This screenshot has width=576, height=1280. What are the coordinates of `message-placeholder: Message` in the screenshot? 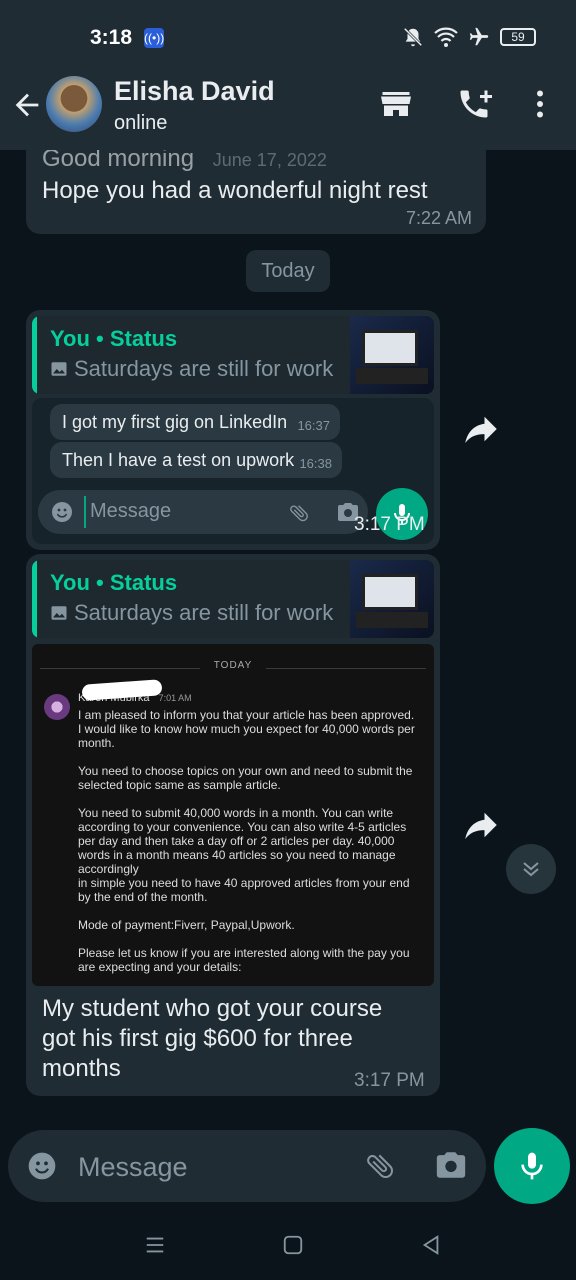 It's located at (133, 1167).